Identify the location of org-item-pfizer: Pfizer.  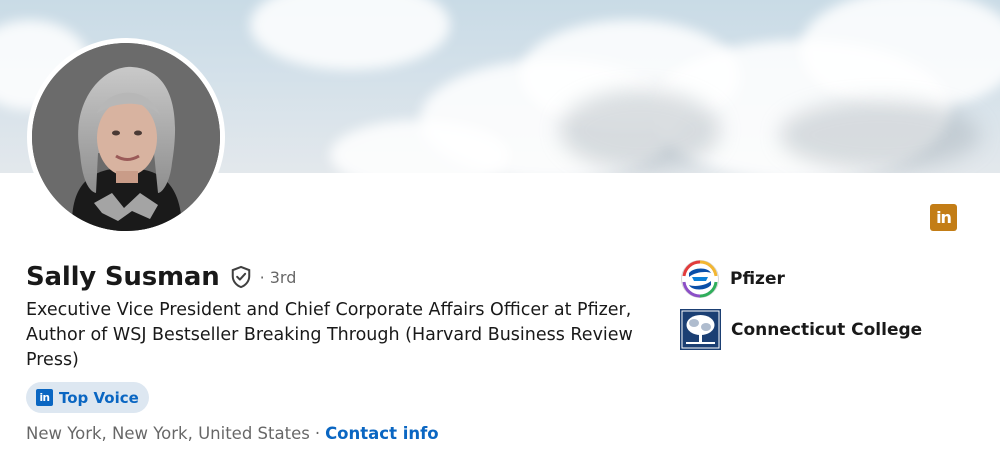
(732, 279).